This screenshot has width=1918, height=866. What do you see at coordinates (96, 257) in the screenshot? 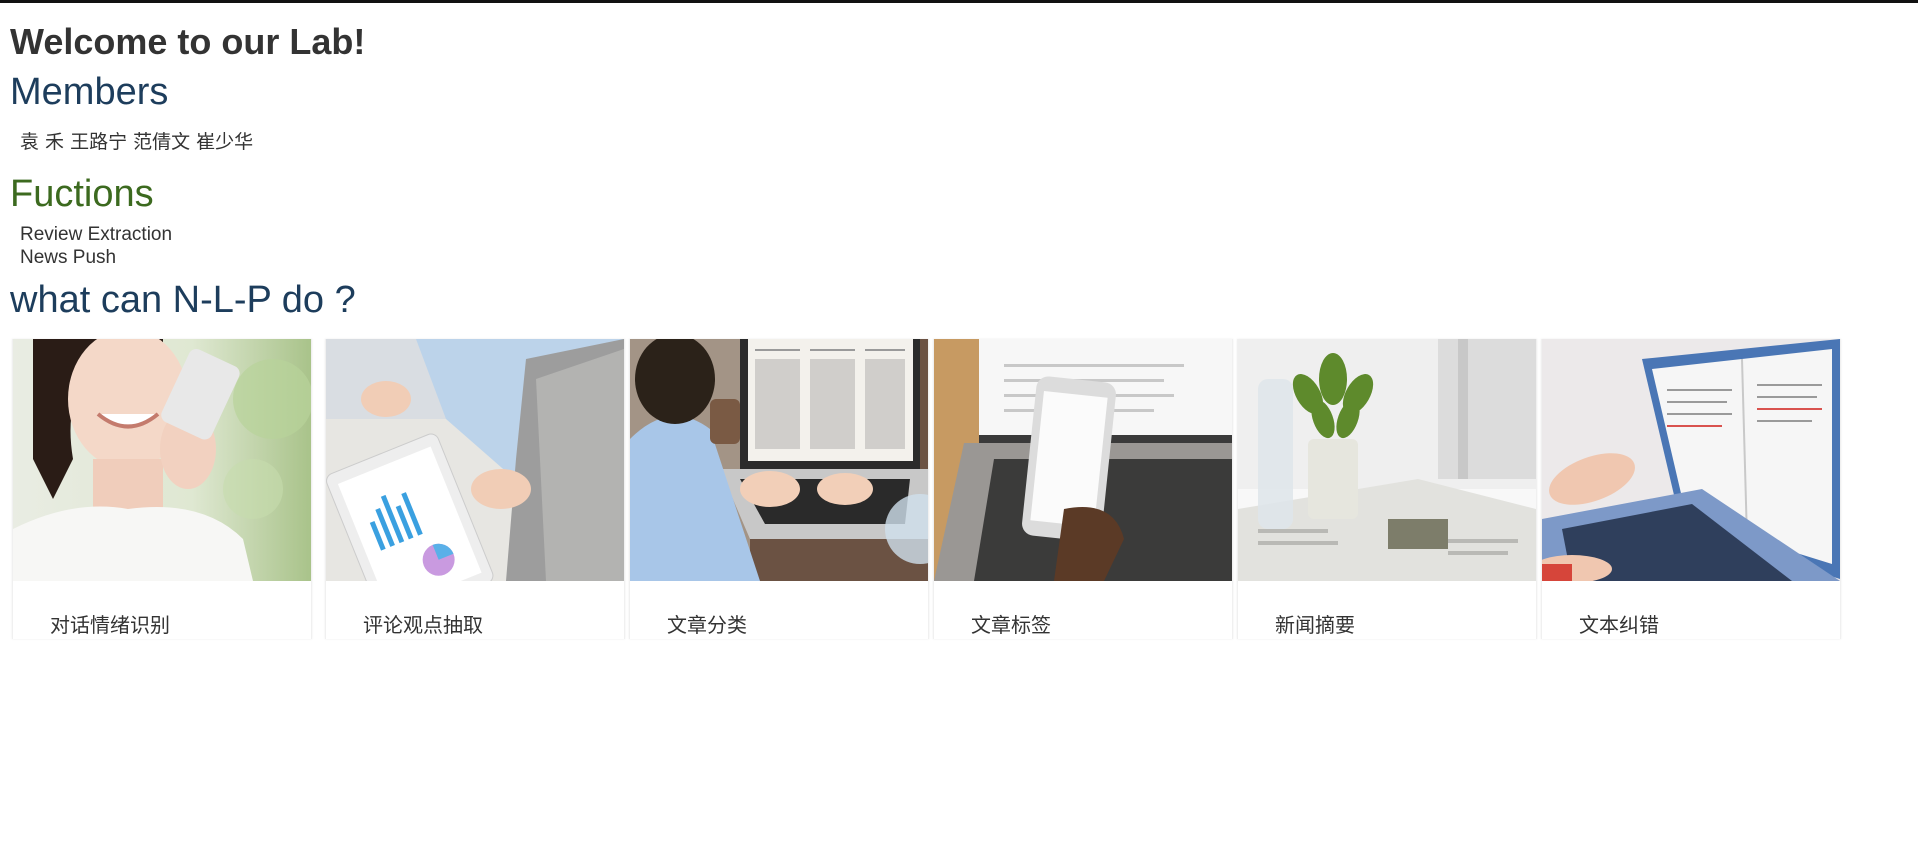
I see `function-item-news-push: News Push` at bounding box center [96, 257].